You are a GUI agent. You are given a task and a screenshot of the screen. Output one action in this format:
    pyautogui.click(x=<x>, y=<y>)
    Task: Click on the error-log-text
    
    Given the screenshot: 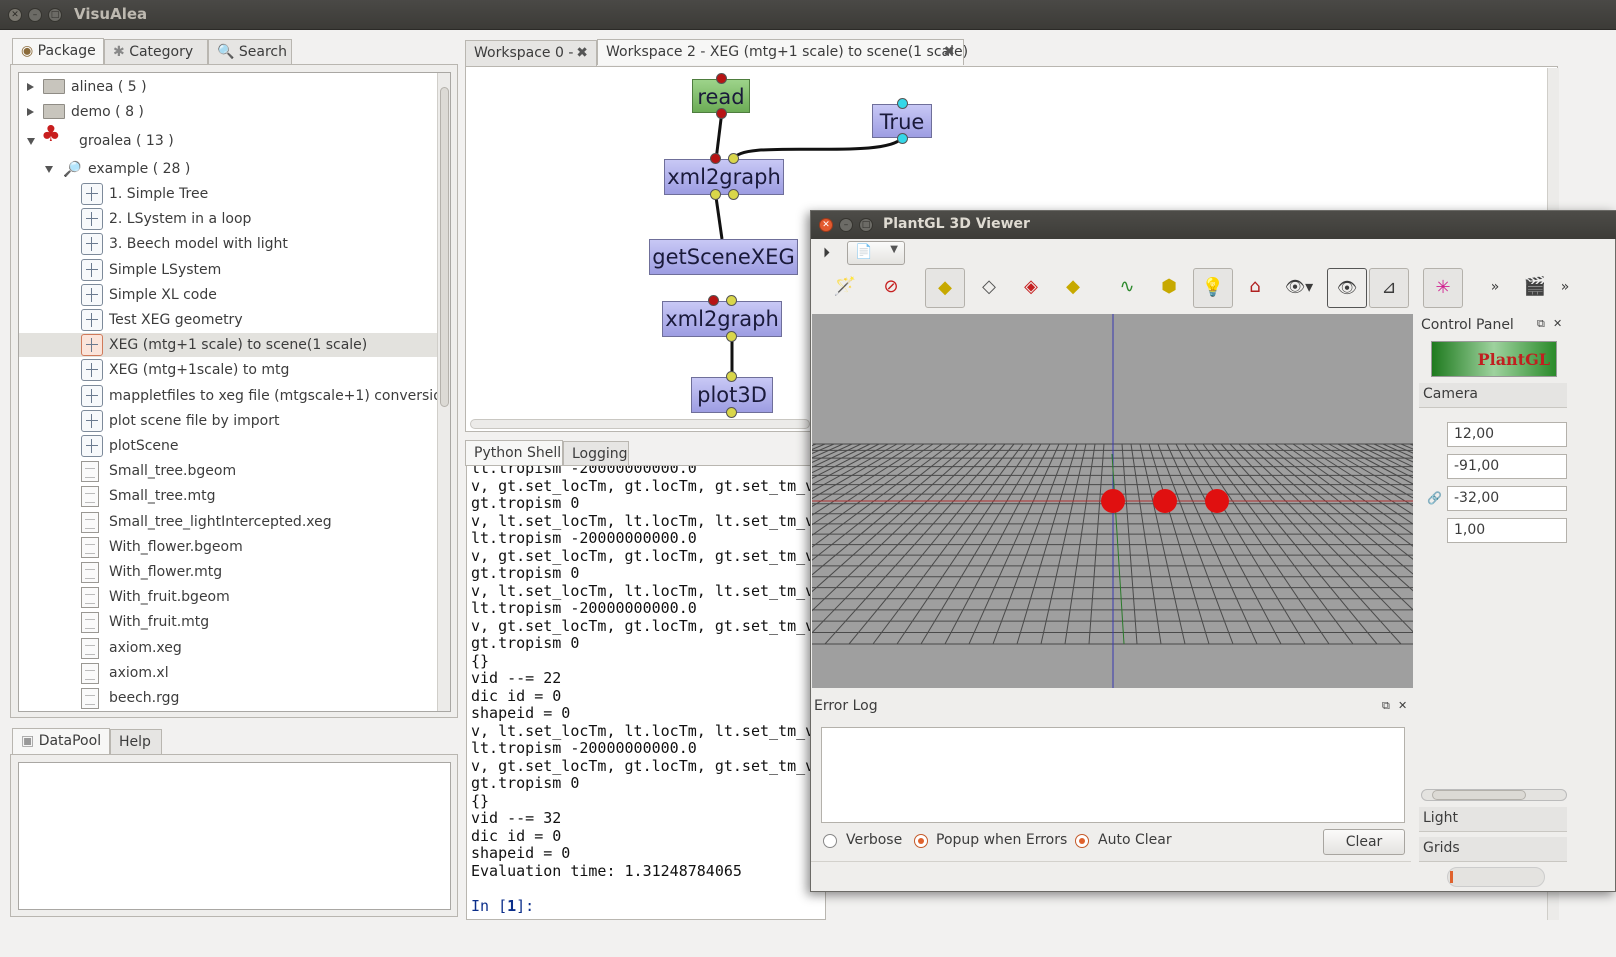 What is the action you would take?
    pyautogui.click(x=1113, y=775)
    